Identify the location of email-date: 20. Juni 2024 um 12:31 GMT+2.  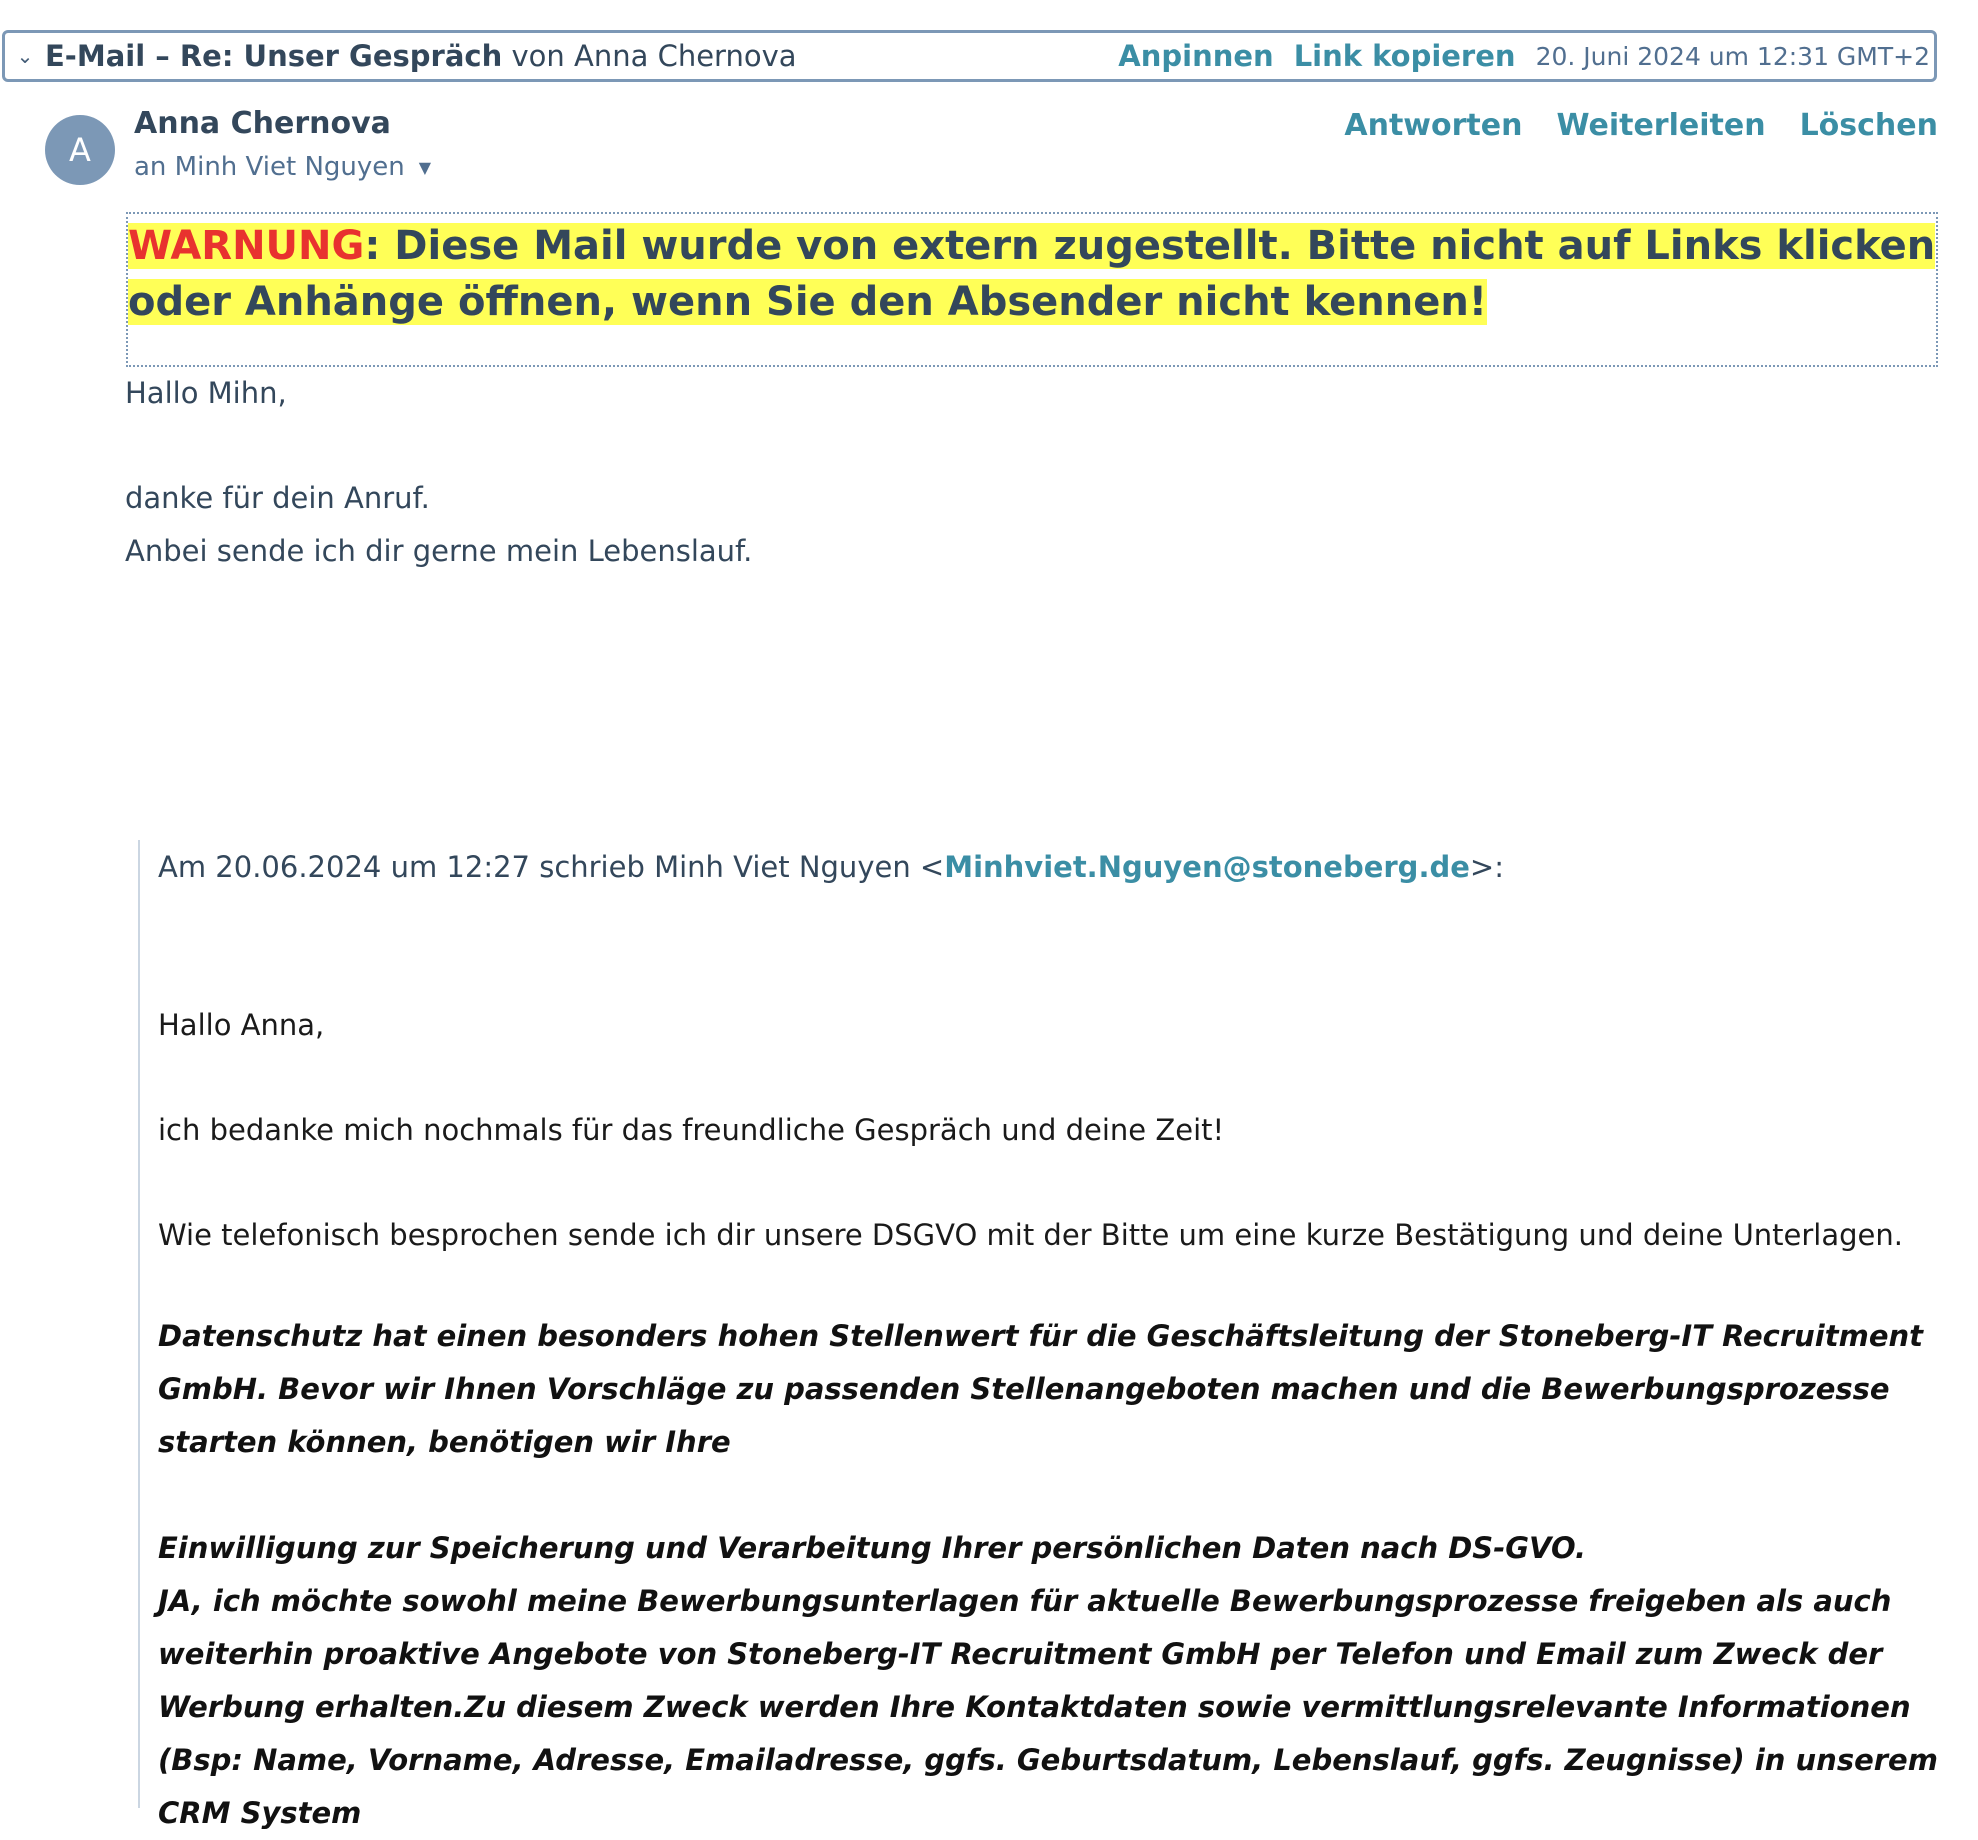
(1732, 56).